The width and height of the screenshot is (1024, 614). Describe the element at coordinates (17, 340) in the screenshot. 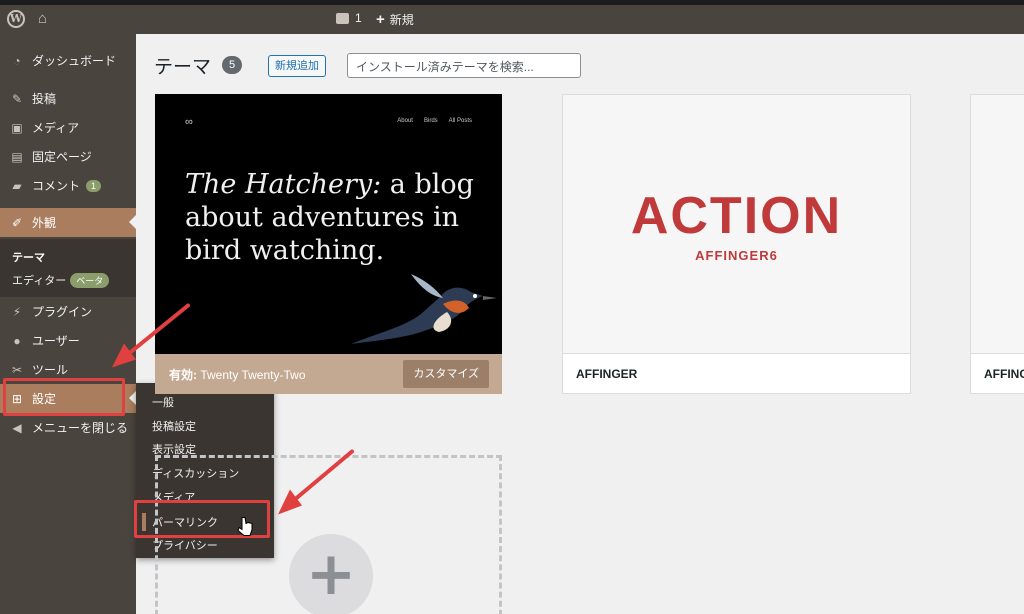

I see `user-icon: ●` at that location.